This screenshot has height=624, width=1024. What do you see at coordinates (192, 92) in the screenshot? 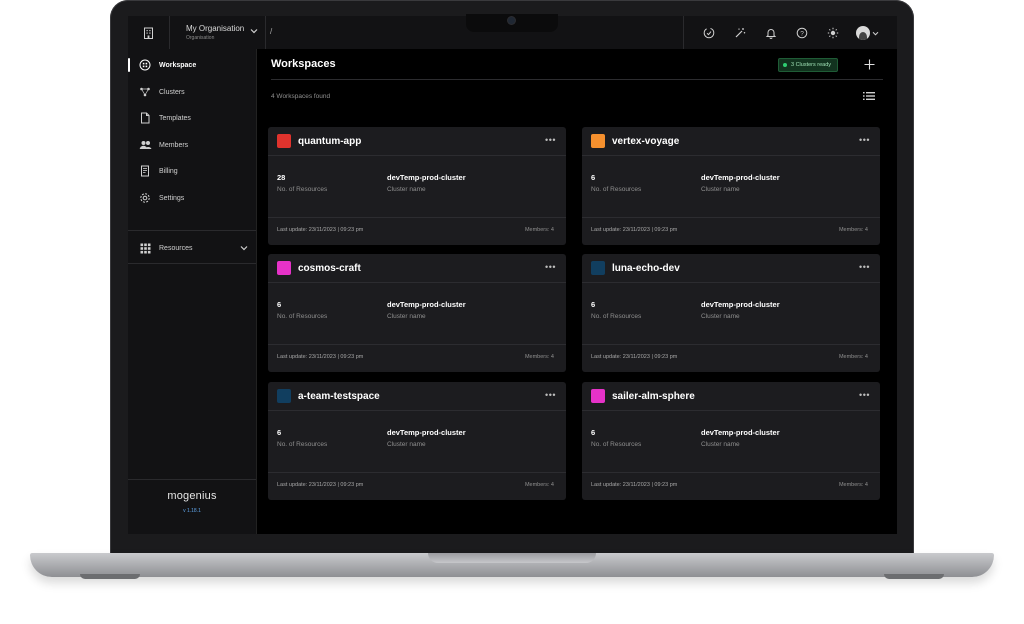
I see `sidebar-item-clusters: Clusters` at bounding box center [192, 92].